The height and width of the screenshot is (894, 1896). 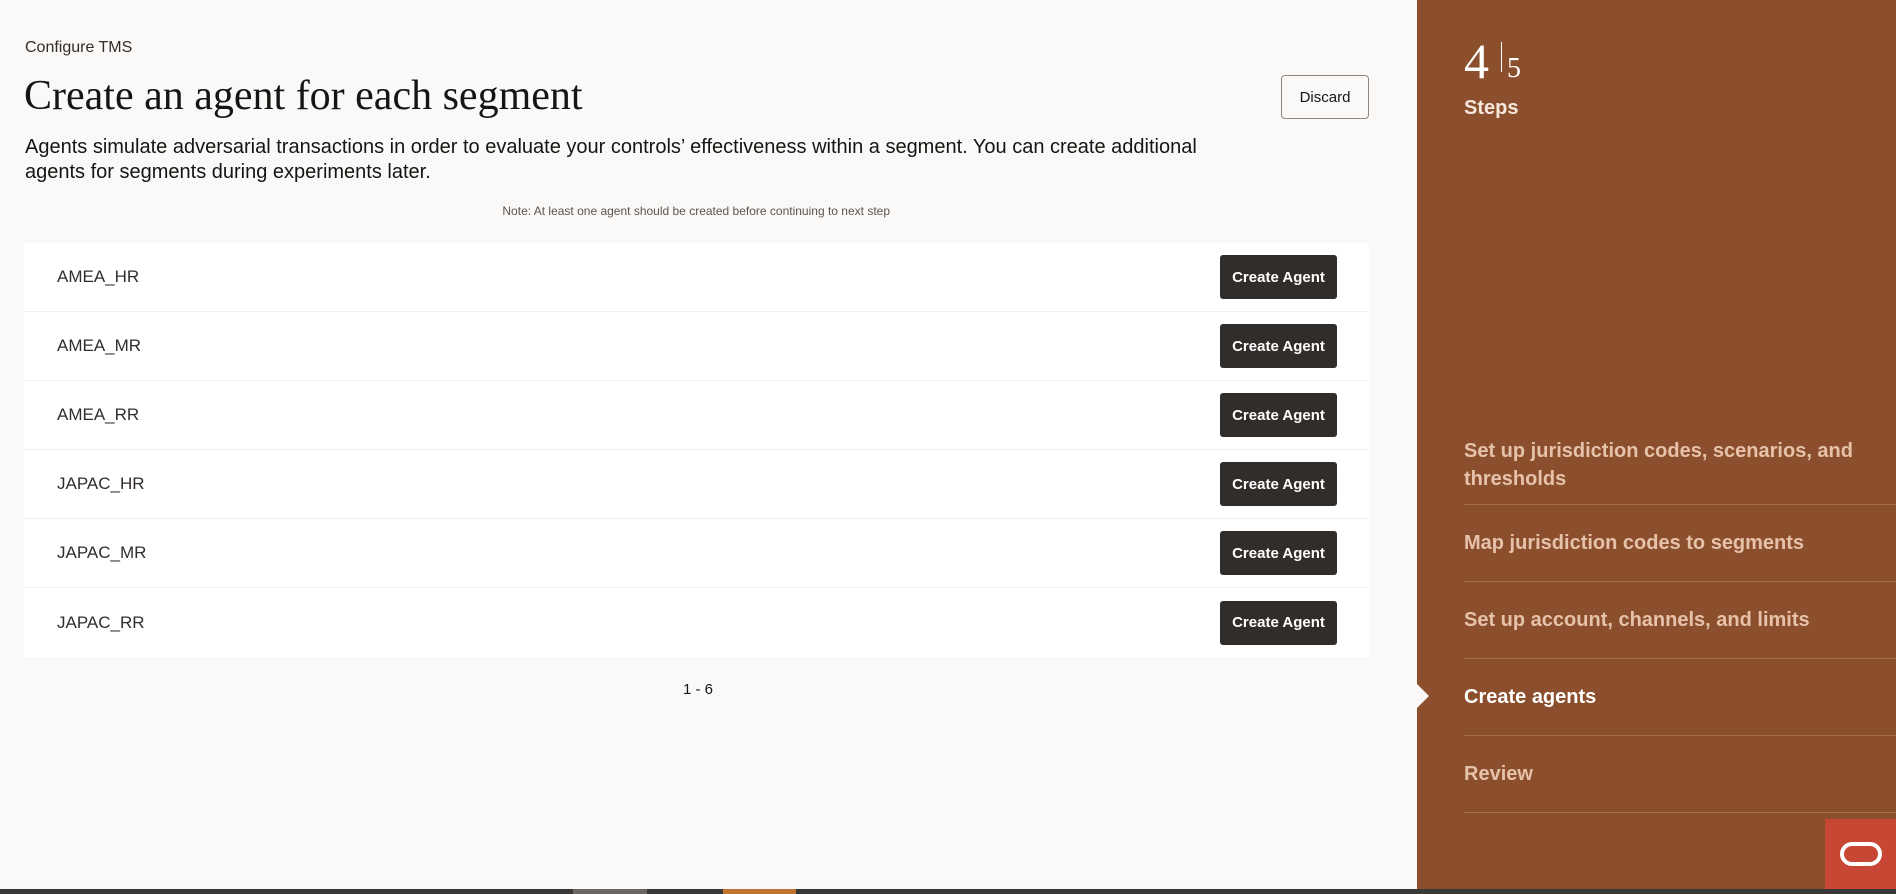 What do you see at coordinates (948, 891) in the screenshot?
I see `bottom-taskbar` at bounding box center [948, 891].